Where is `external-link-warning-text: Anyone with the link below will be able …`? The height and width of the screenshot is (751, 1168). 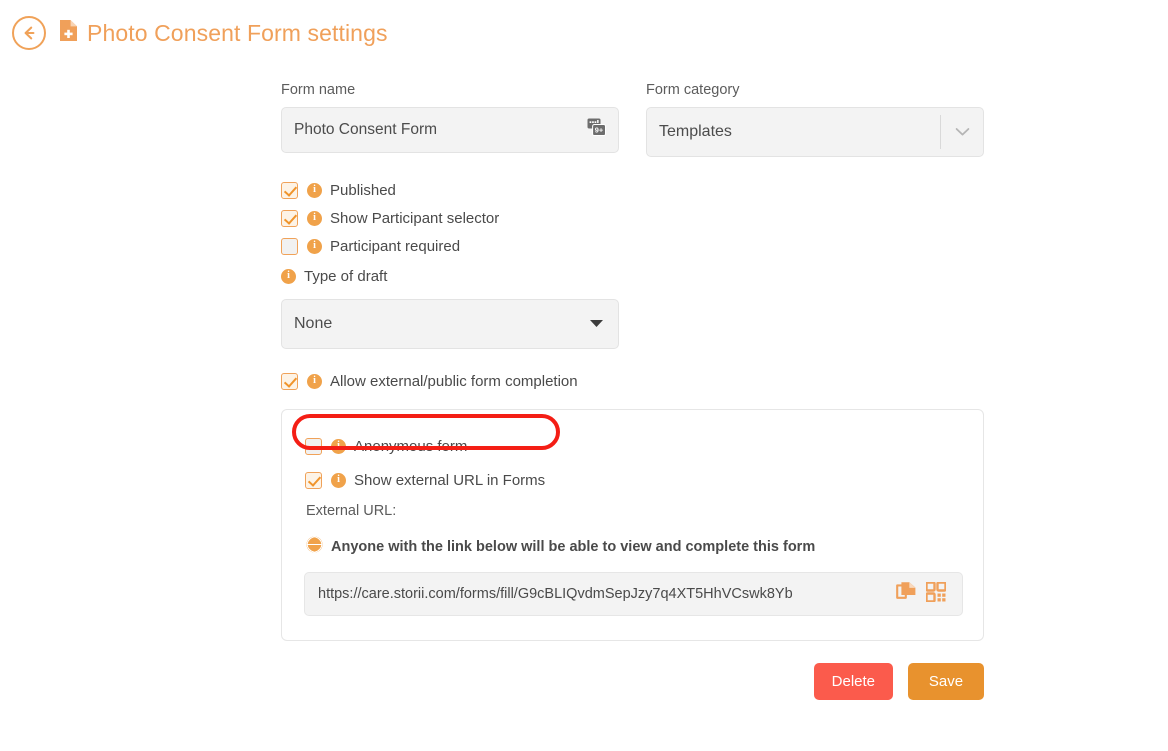 external-link-warning-text: Anyone with the link below will be able … is located at coordinates (573, 547).